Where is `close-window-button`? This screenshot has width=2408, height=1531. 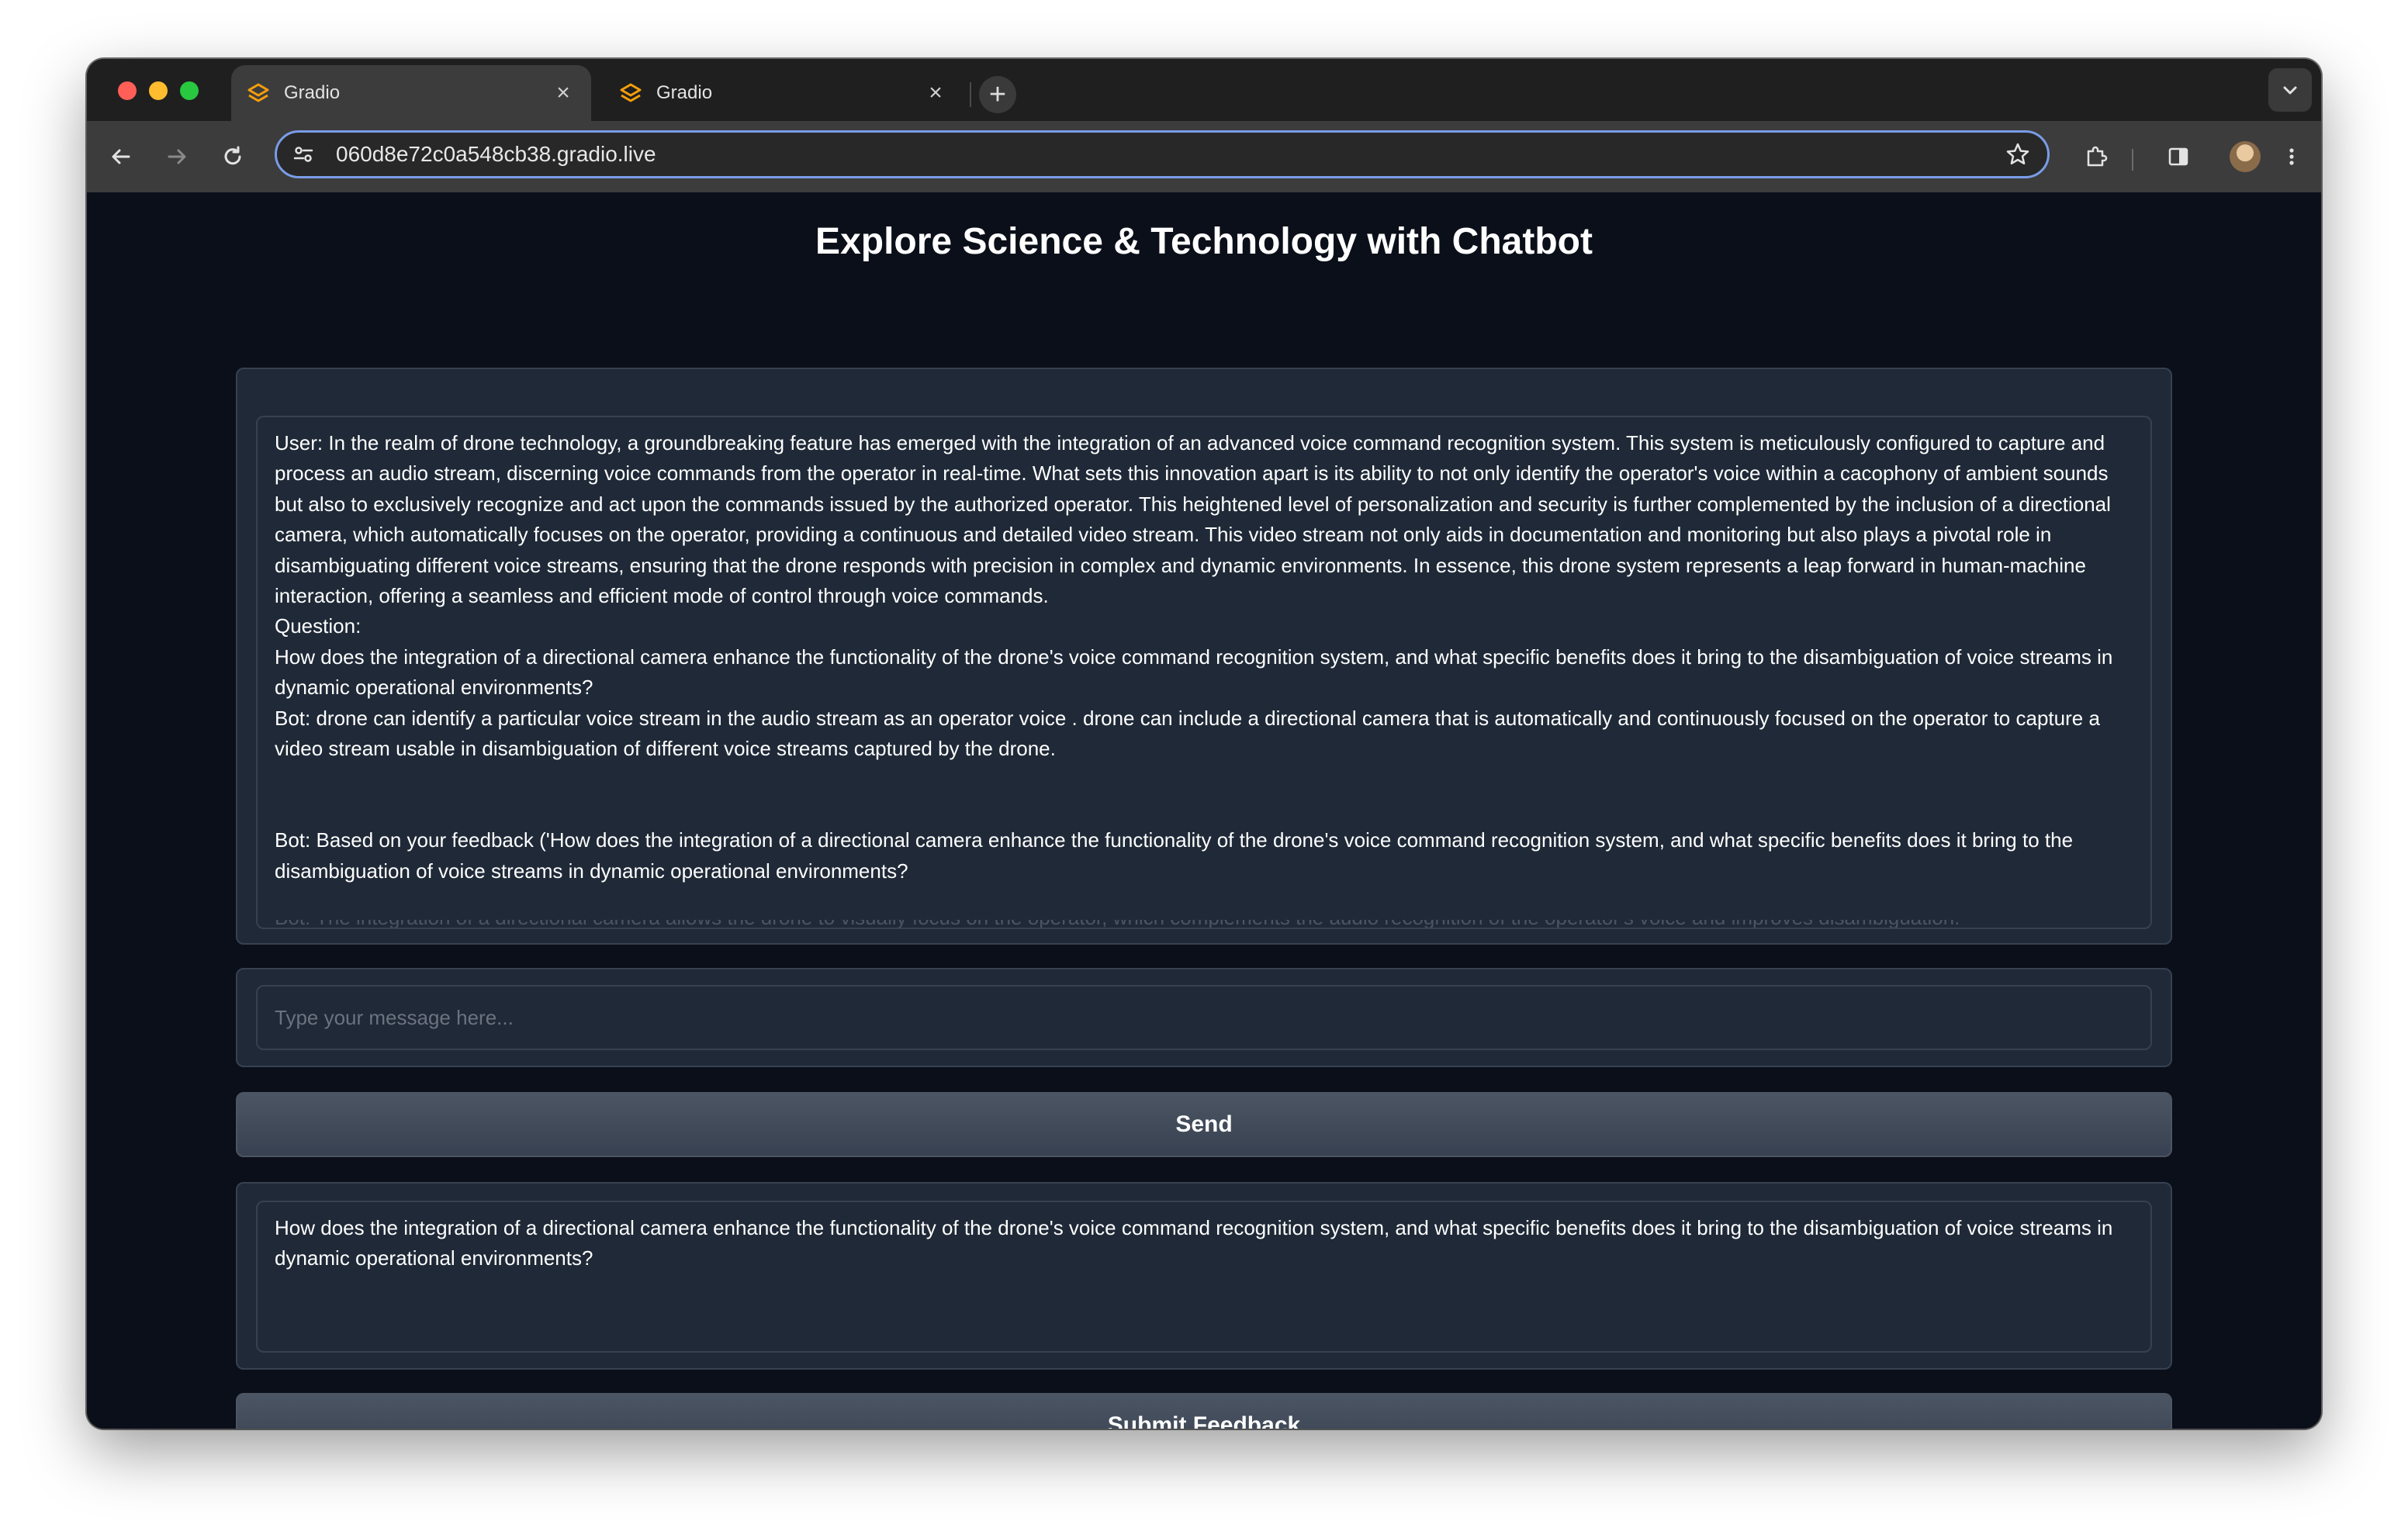
close-window-button is located at coordinates (128, 90).